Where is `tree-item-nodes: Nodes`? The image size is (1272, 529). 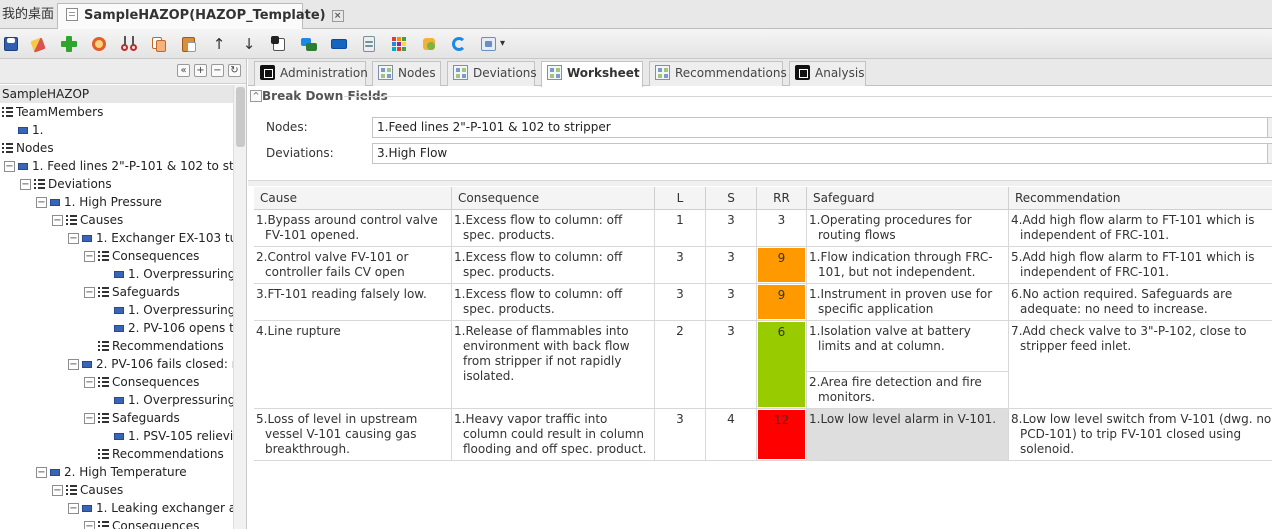
tree-item-nodes: Nodes is located at coordinates (116, 148).